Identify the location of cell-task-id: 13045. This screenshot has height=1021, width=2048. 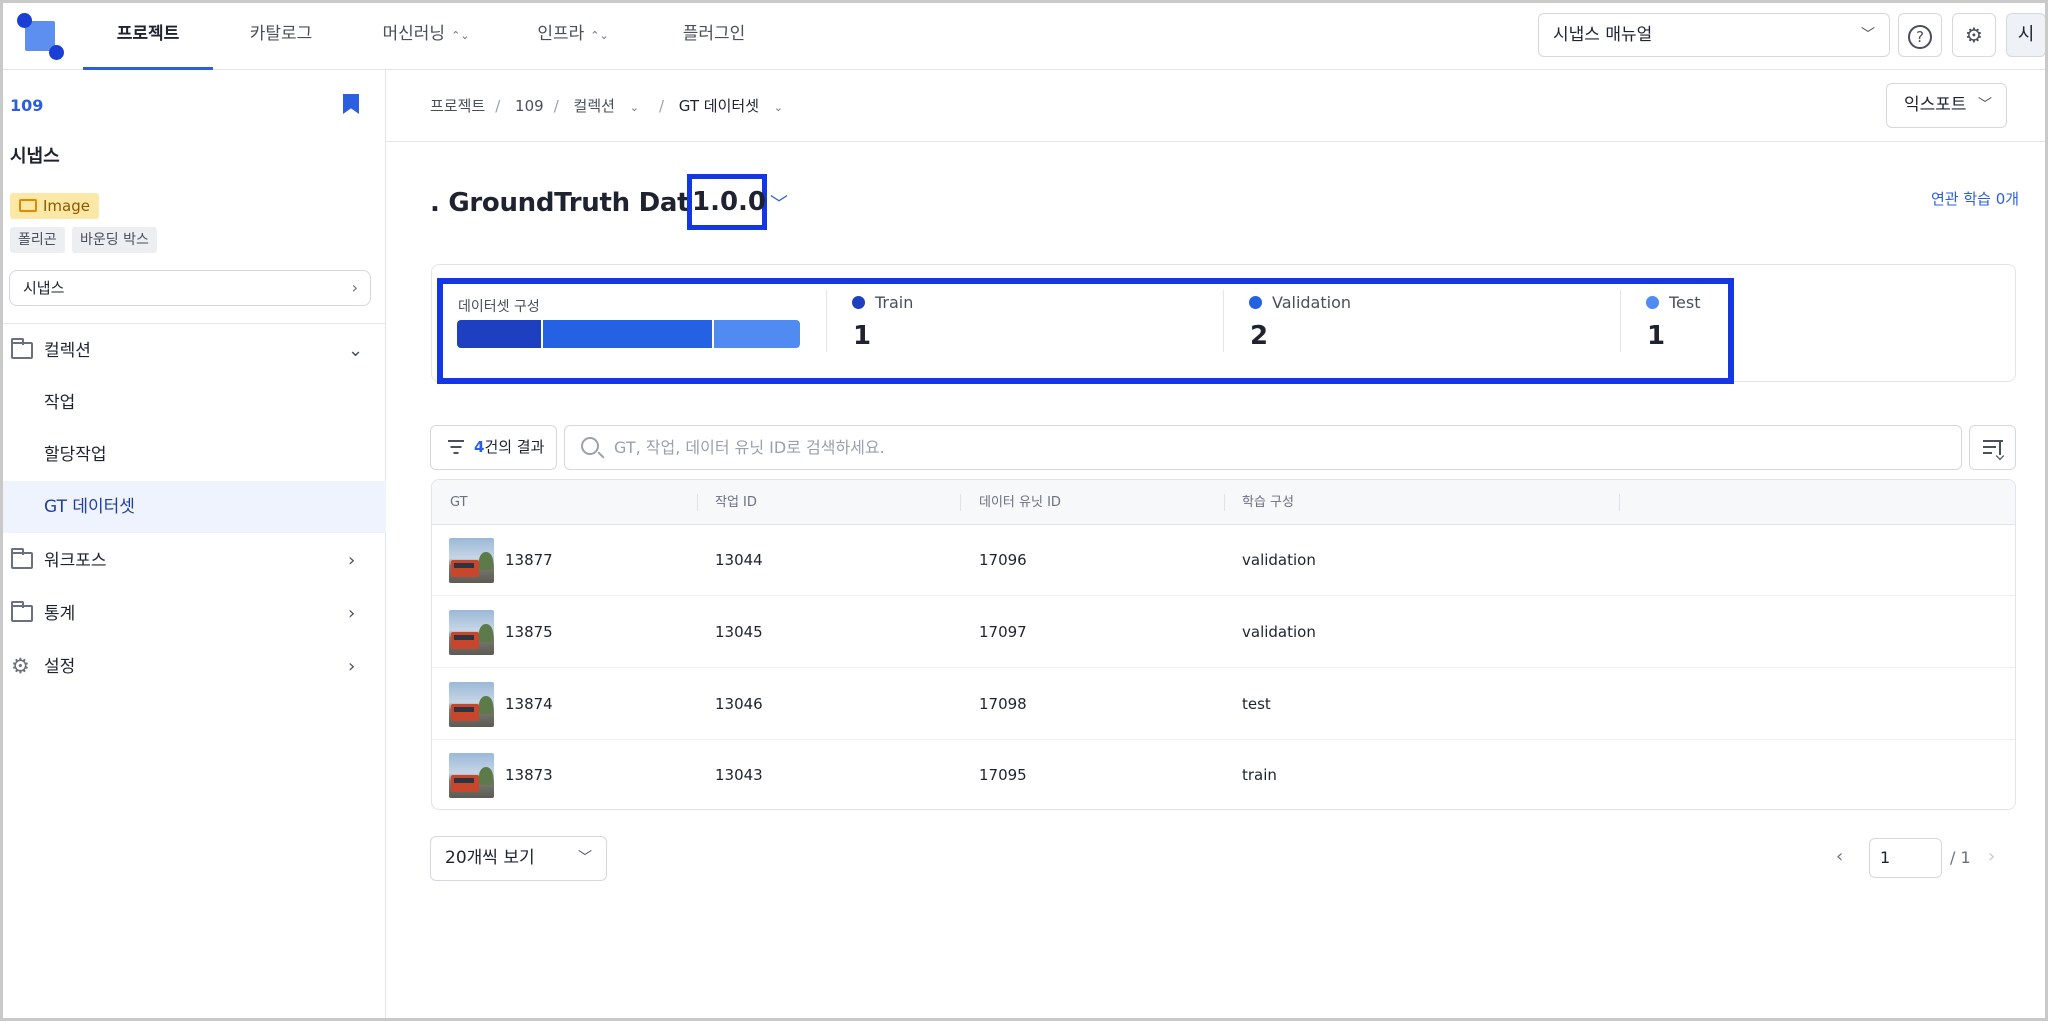
(739, 632).